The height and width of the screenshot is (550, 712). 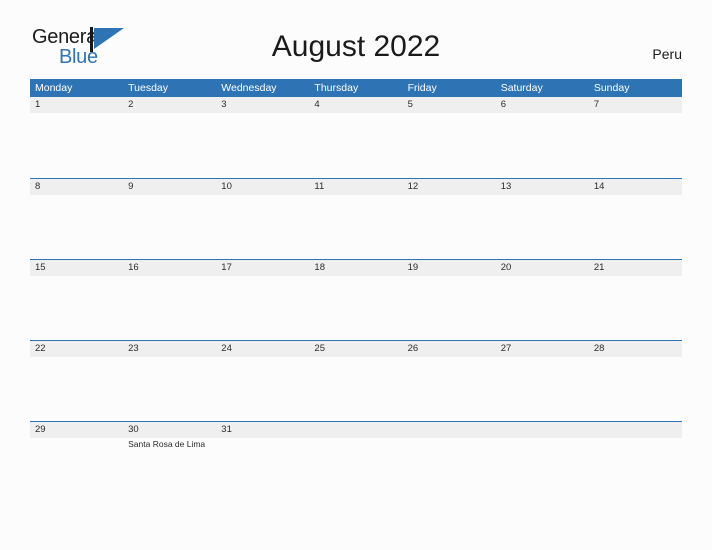 I want to click on day-number: 21, so click(x=599, y=267).